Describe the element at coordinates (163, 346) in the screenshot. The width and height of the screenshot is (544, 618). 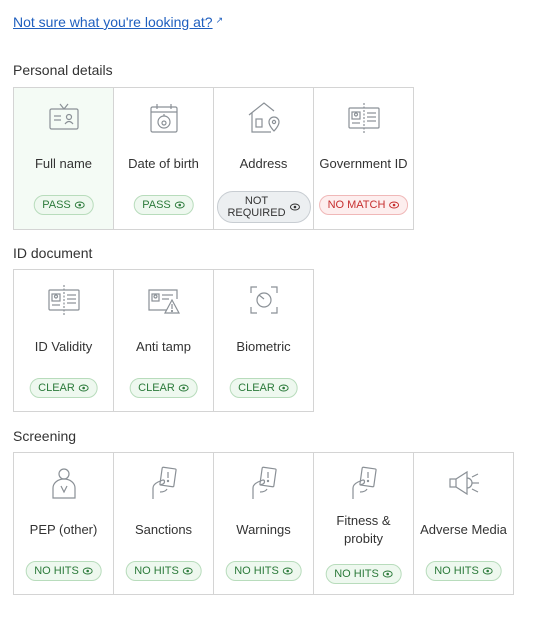
I see `card-label: Anti tamp` at that location.